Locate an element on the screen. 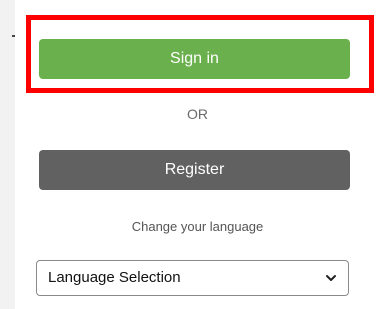 Image resolution: width=380 pixels, height=309 pixels. or-label: OR is located at coordinates (197, 114).